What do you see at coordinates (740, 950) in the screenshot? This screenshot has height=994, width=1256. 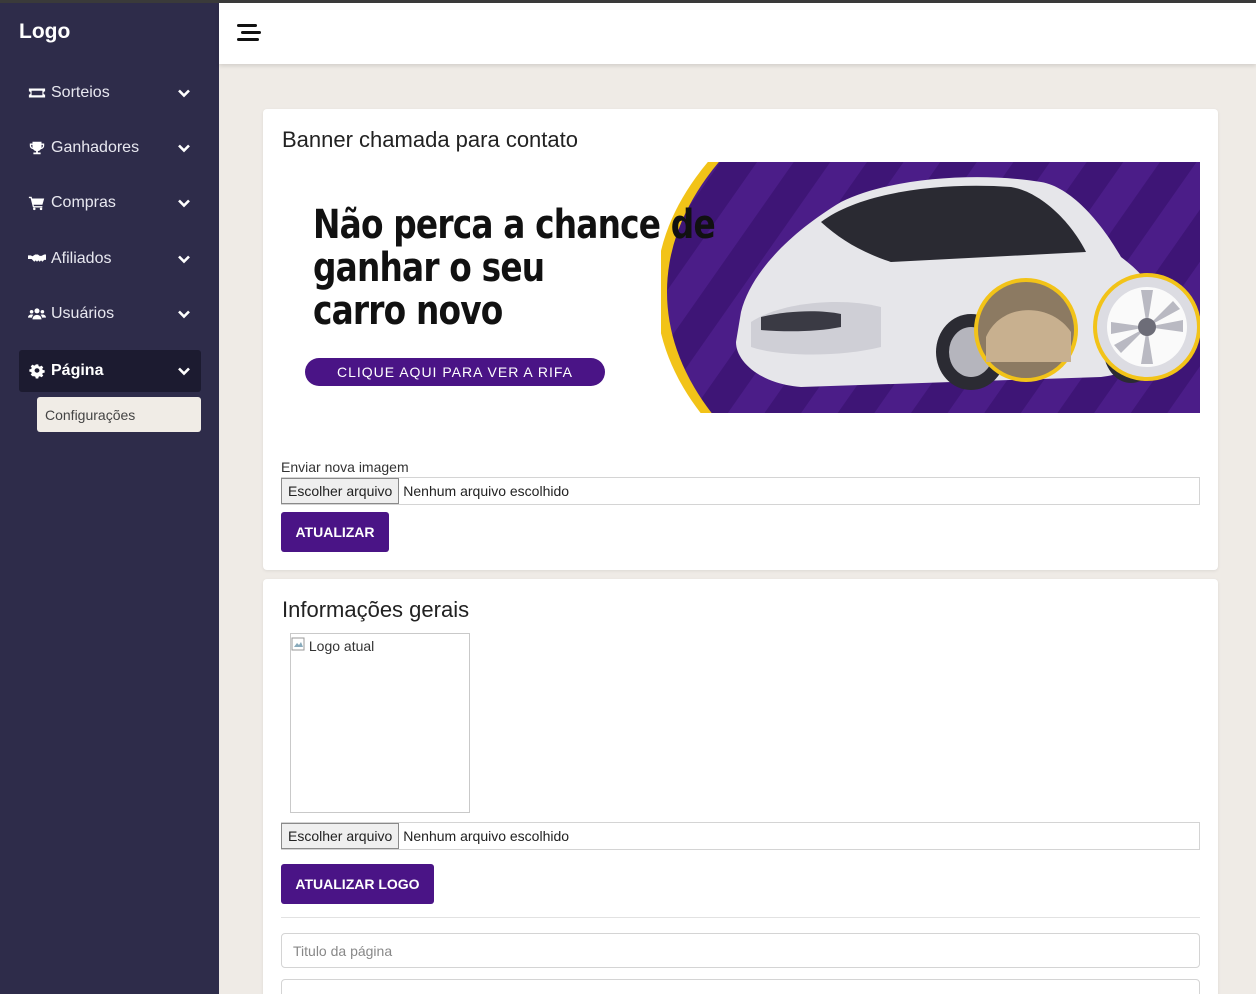 I see `page-title-input: Titulo da página` at bounding box center [740, 950].